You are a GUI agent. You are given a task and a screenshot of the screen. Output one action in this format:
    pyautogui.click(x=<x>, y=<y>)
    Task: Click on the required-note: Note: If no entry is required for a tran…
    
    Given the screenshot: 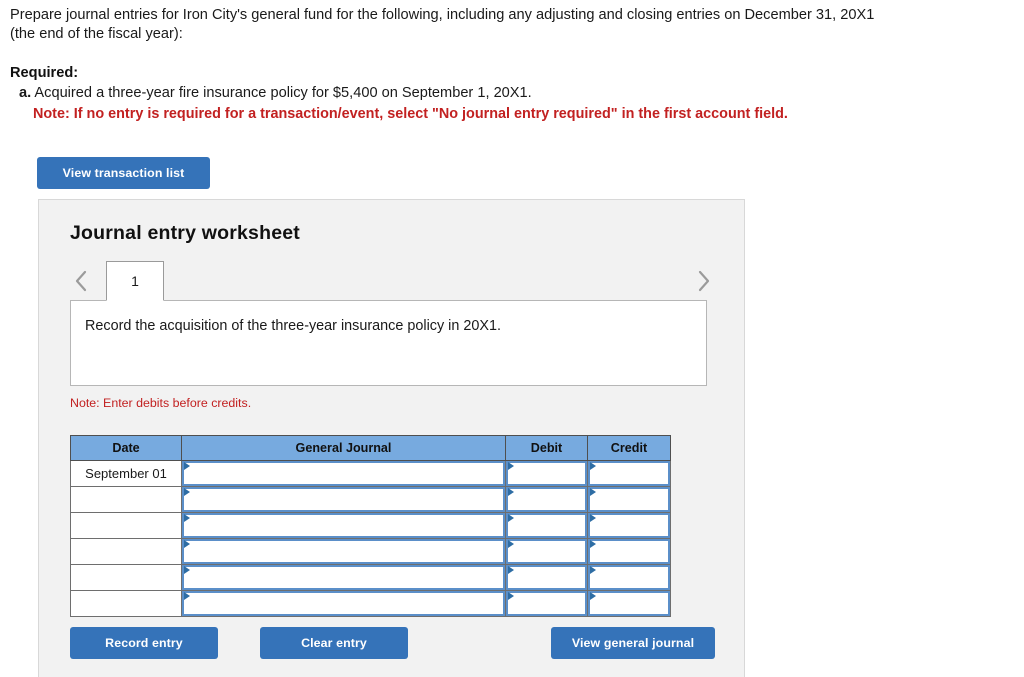 What is the action you would take?
    pyautogui.click(x=410, y=114)
    